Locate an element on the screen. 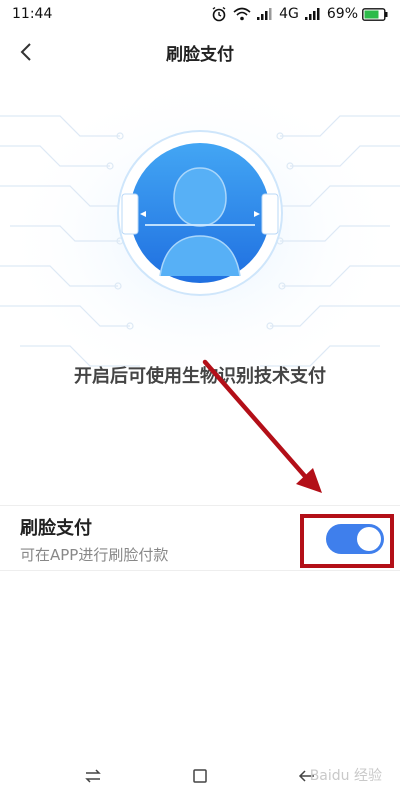 The height and width of the screenshot is (800, 400). switch-app-button is located at coordinates (93, 776).